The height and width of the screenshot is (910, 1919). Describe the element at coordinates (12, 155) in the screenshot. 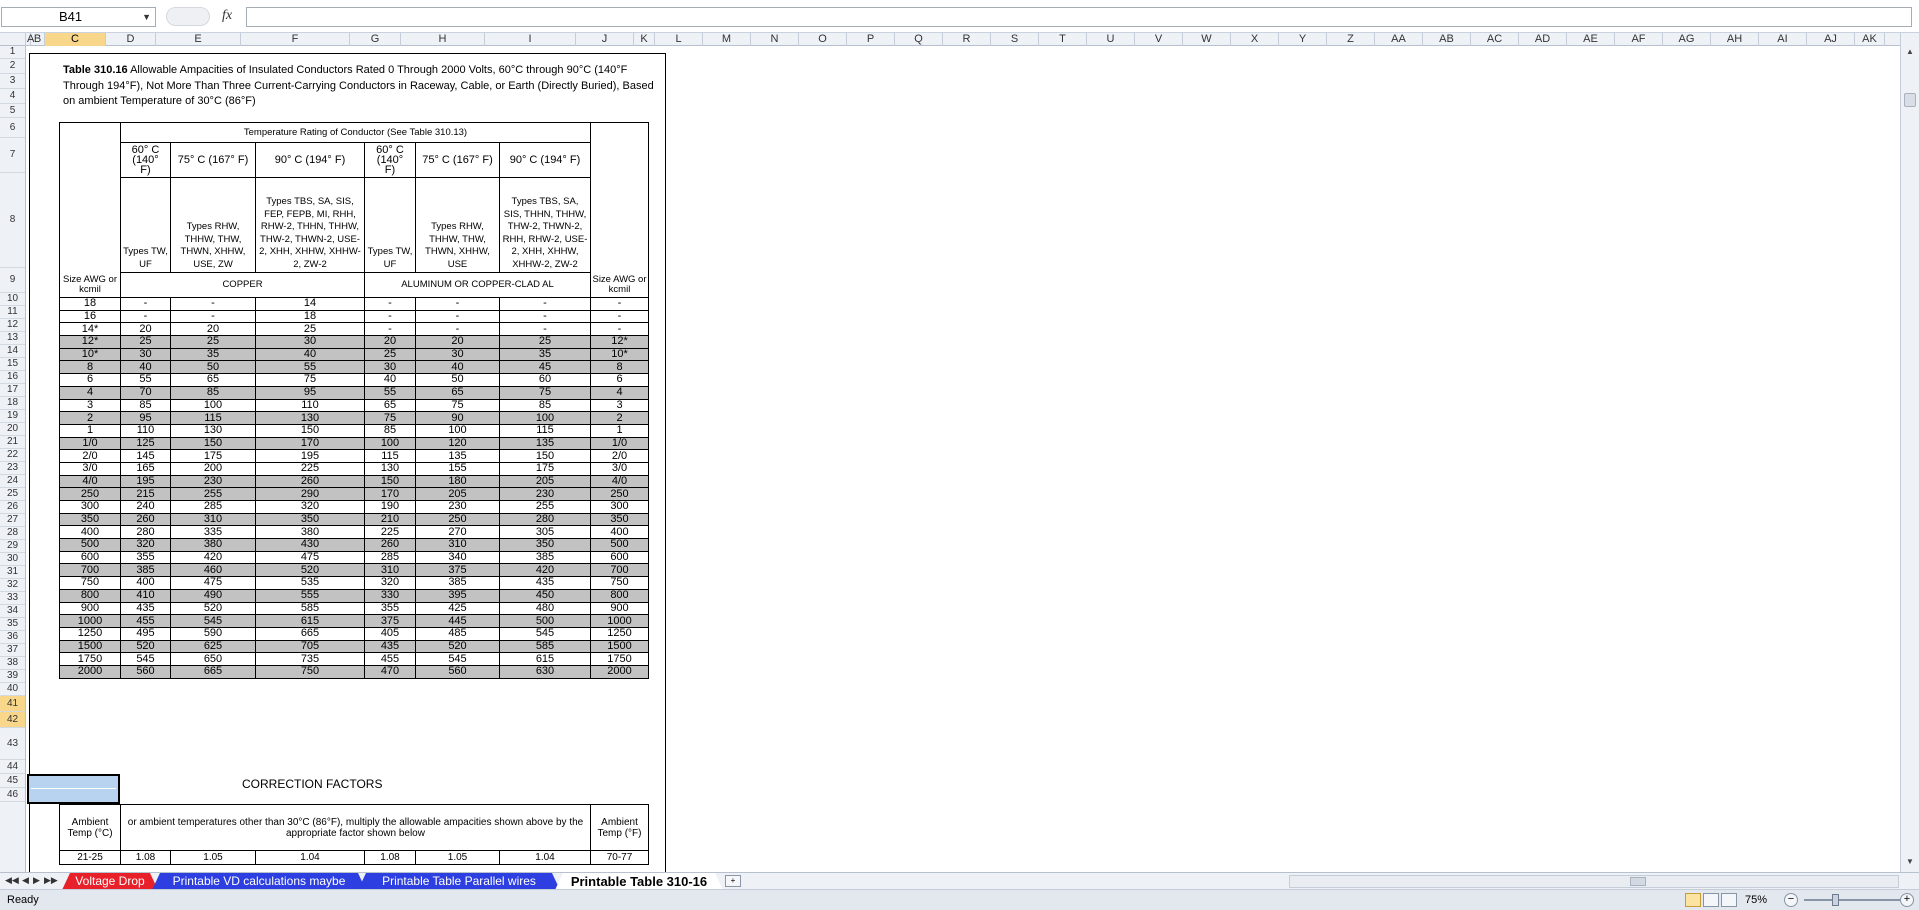

I see `row-header-7: 7` at that location.